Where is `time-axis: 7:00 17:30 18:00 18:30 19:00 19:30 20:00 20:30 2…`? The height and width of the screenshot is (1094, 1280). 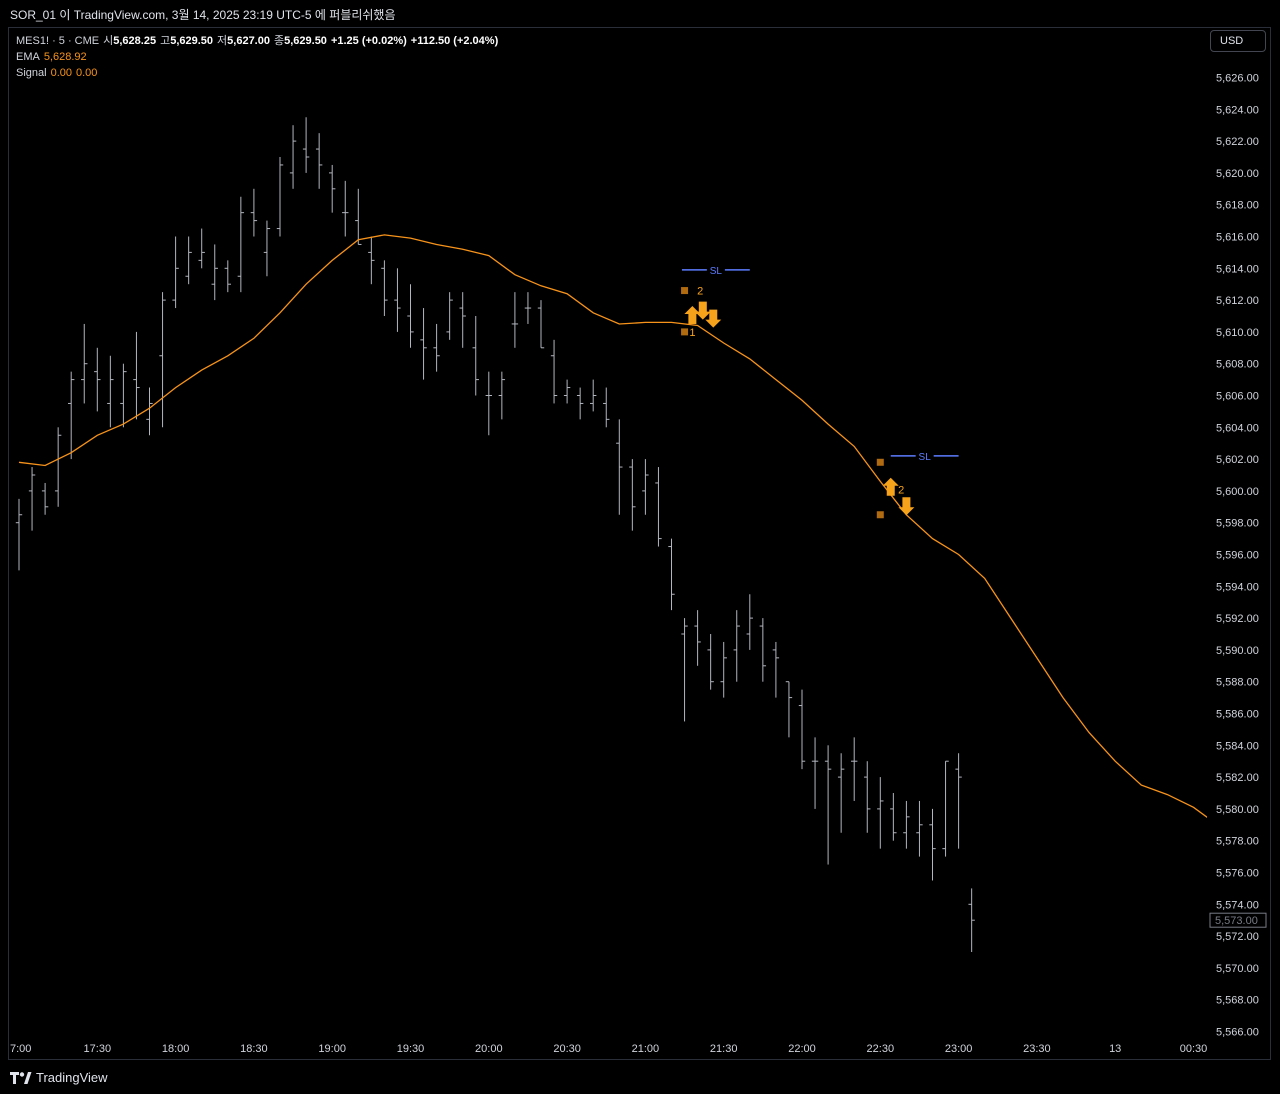
time-axis: 7:00 17:30 18:00 18:30 19:00 19:30 20:00 20:30 2… is located at coordinates (608, 1049).